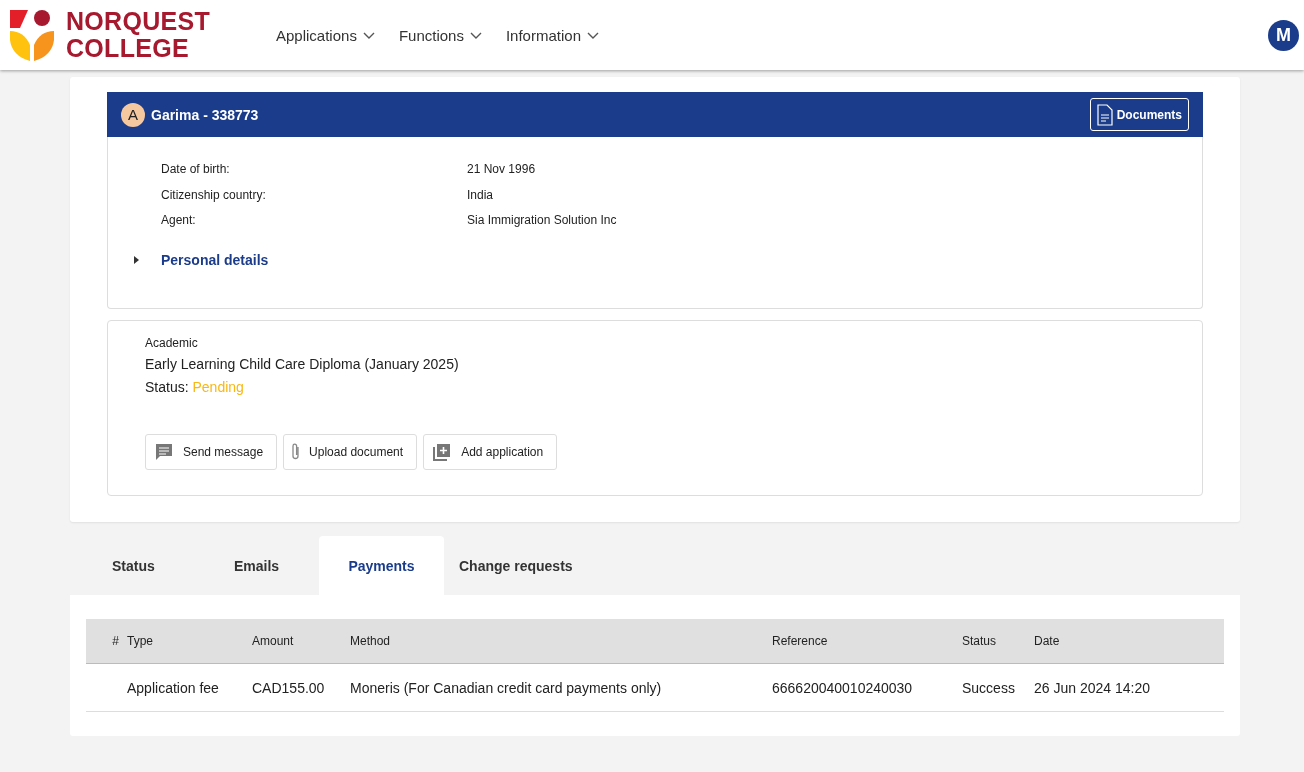  What do you see at coordinates (542, 220) in the screenshot?
I see `field-value: Sia Immigration Solution Inc` at bounding box center [542, 220].